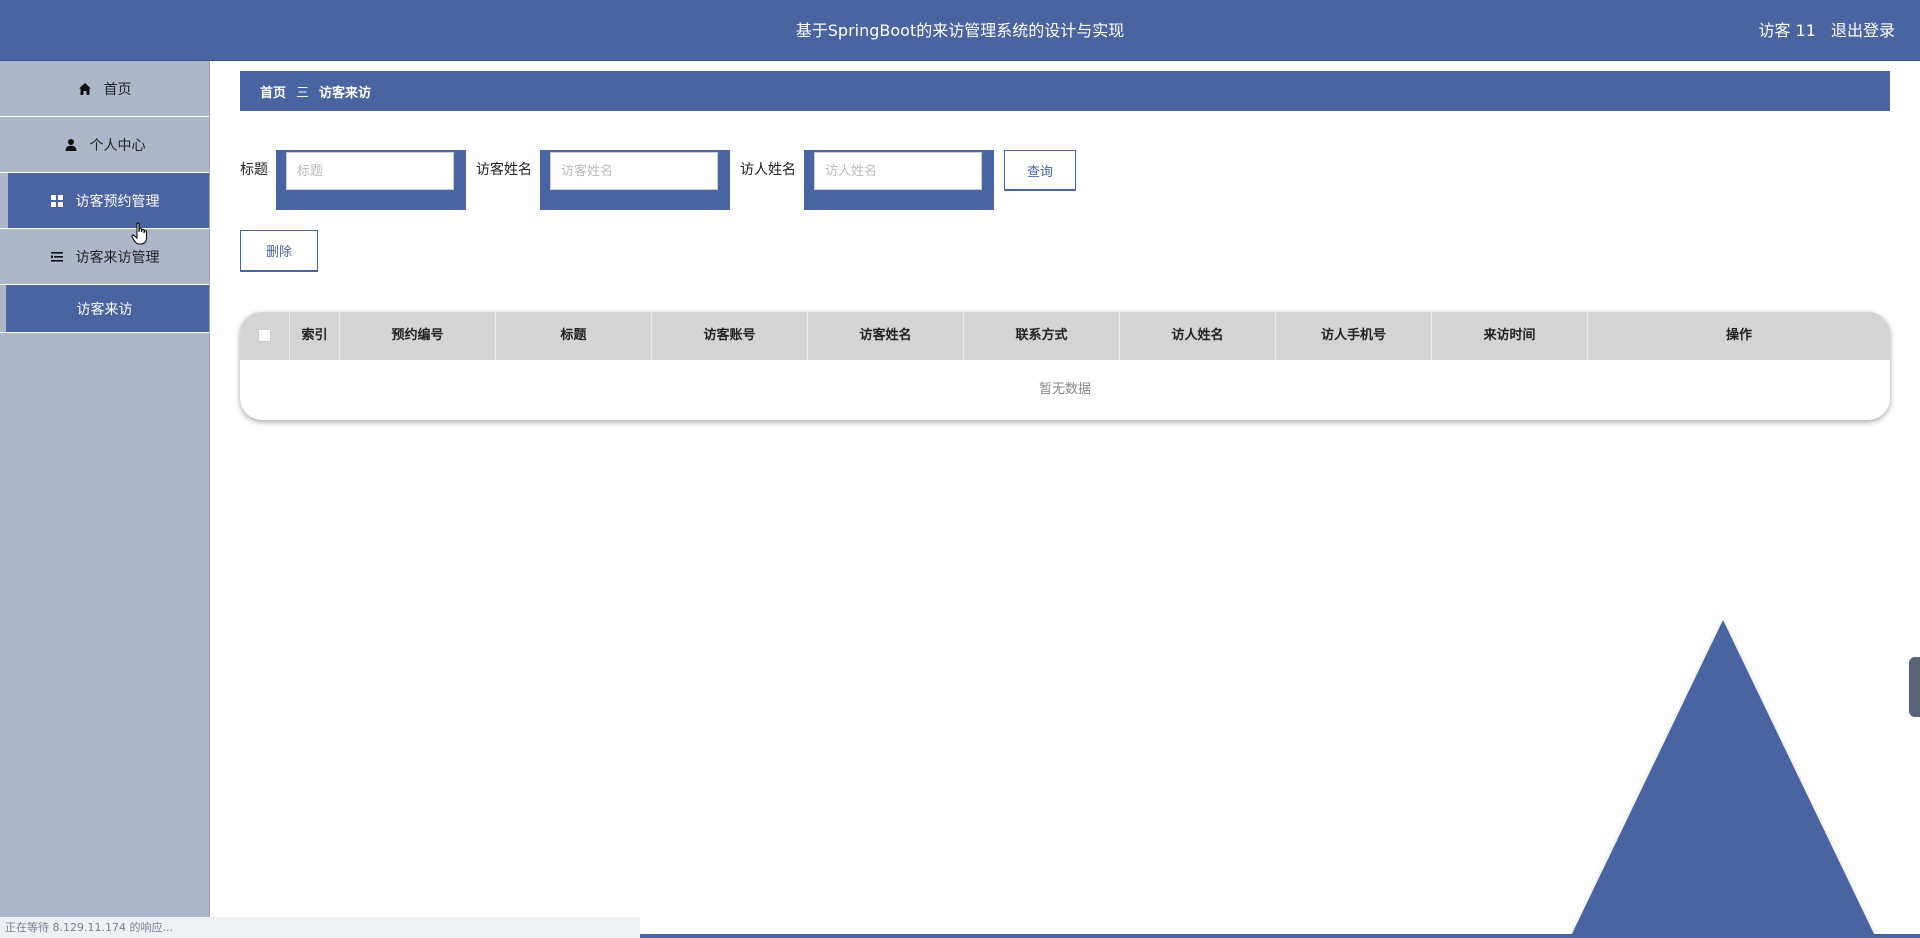  I want to click on delete-button: 删除, so click(279, 250).